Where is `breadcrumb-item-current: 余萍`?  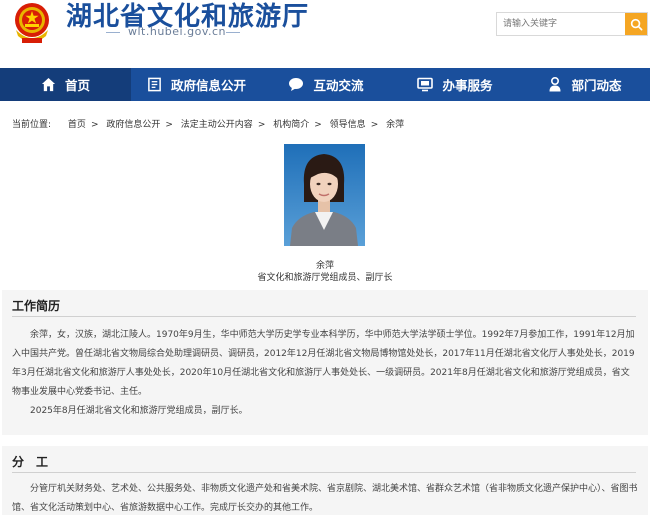 breadcrumb-item-current: 余萍 is located at coordinates (395, 125).